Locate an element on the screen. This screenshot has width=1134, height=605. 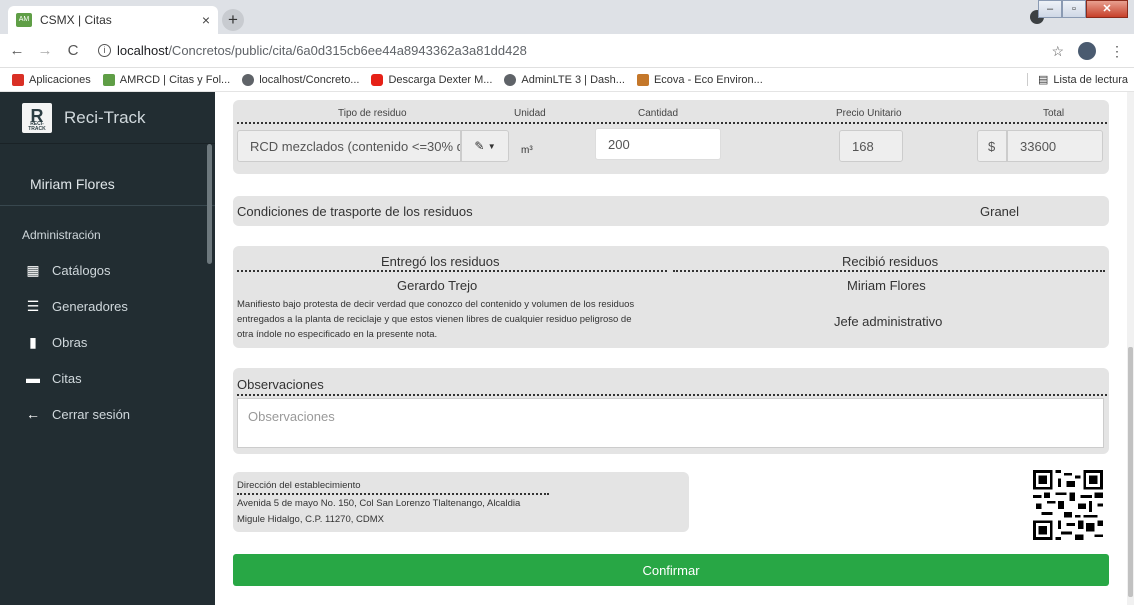
browser-tab-strip: AM CSMX | Citas × + – ▫ ✕ is located at coordinates (567, 17).